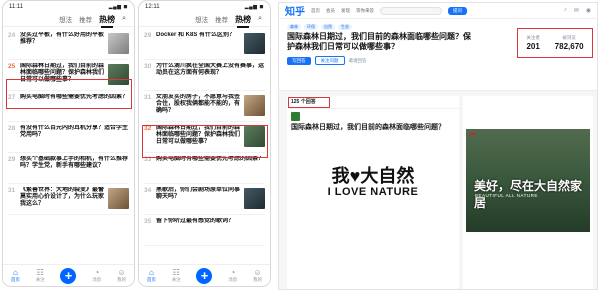 Image resolution: width=600 pixels, height=292 pixels. Describe the element at coordinates (210, 159) in the screenshot. I see `item-title: 购买电脑时有哪些需要优先考虑的因素？` at that location.